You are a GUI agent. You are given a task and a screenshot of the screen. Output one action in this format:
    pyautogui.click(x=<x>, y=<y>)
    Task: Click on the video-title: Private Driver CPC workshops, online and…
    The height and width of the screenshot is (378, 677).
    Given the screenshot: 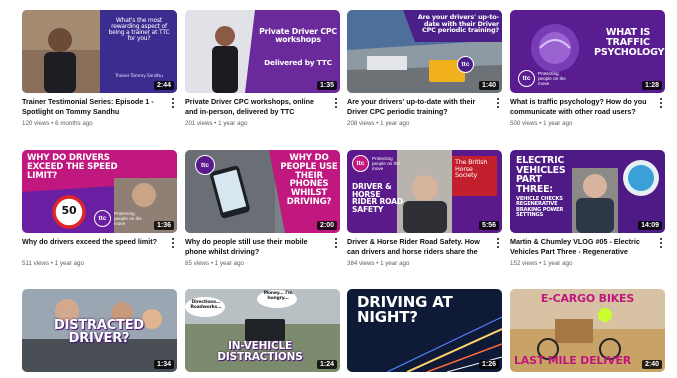 What is the action you would take?
    pyautogui.click(x=256, y=107)
    